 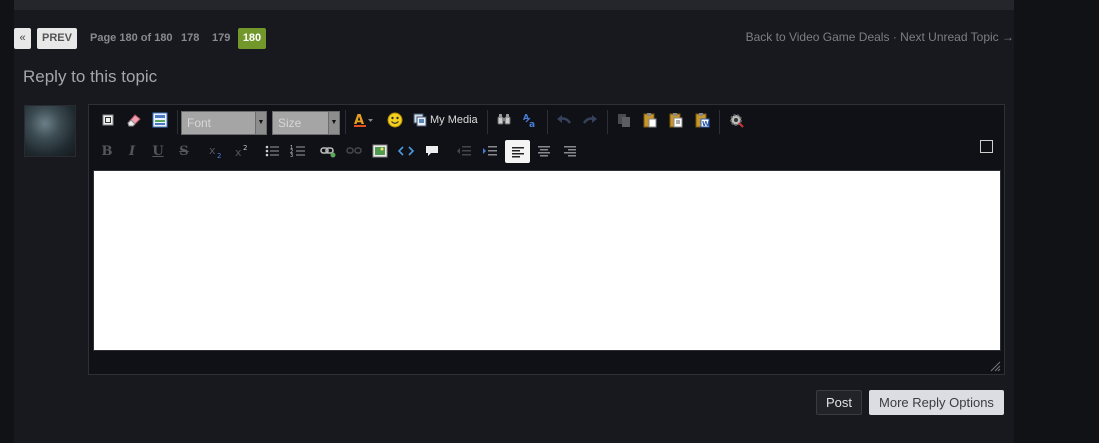 I want to click on size-select: Size ▼, so click(x=306, y=123).